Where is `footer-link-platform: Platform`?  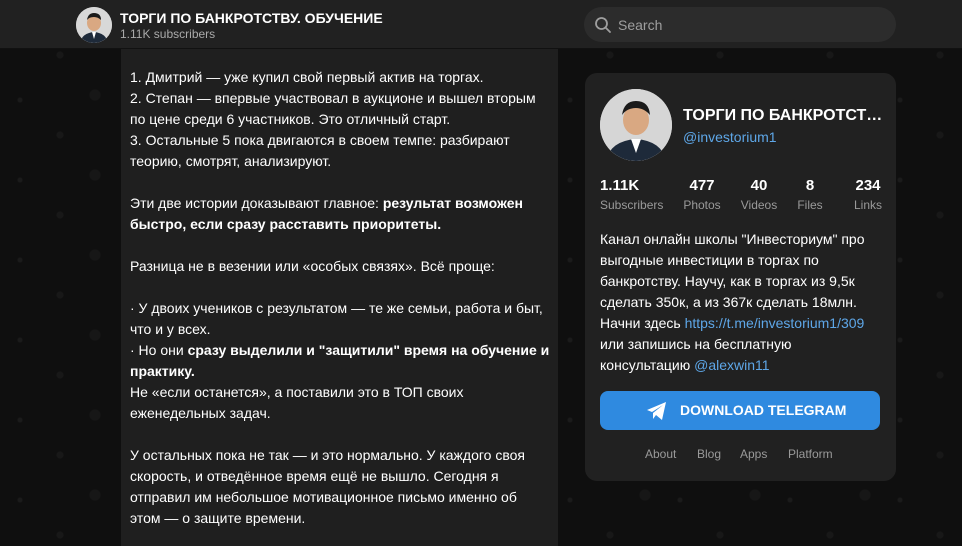
footer-link-platform: Platform is located at coordinates (810, 454).